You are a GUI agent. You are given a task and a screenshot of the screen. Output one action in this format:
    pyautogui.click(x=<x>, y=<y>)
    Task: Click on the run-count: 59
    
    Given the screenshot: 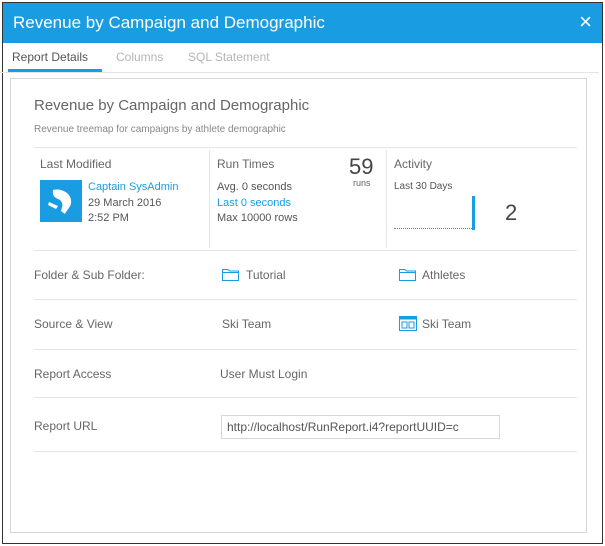 What is the action you would take?
    pyautogui.click(x=361, y=166)
    